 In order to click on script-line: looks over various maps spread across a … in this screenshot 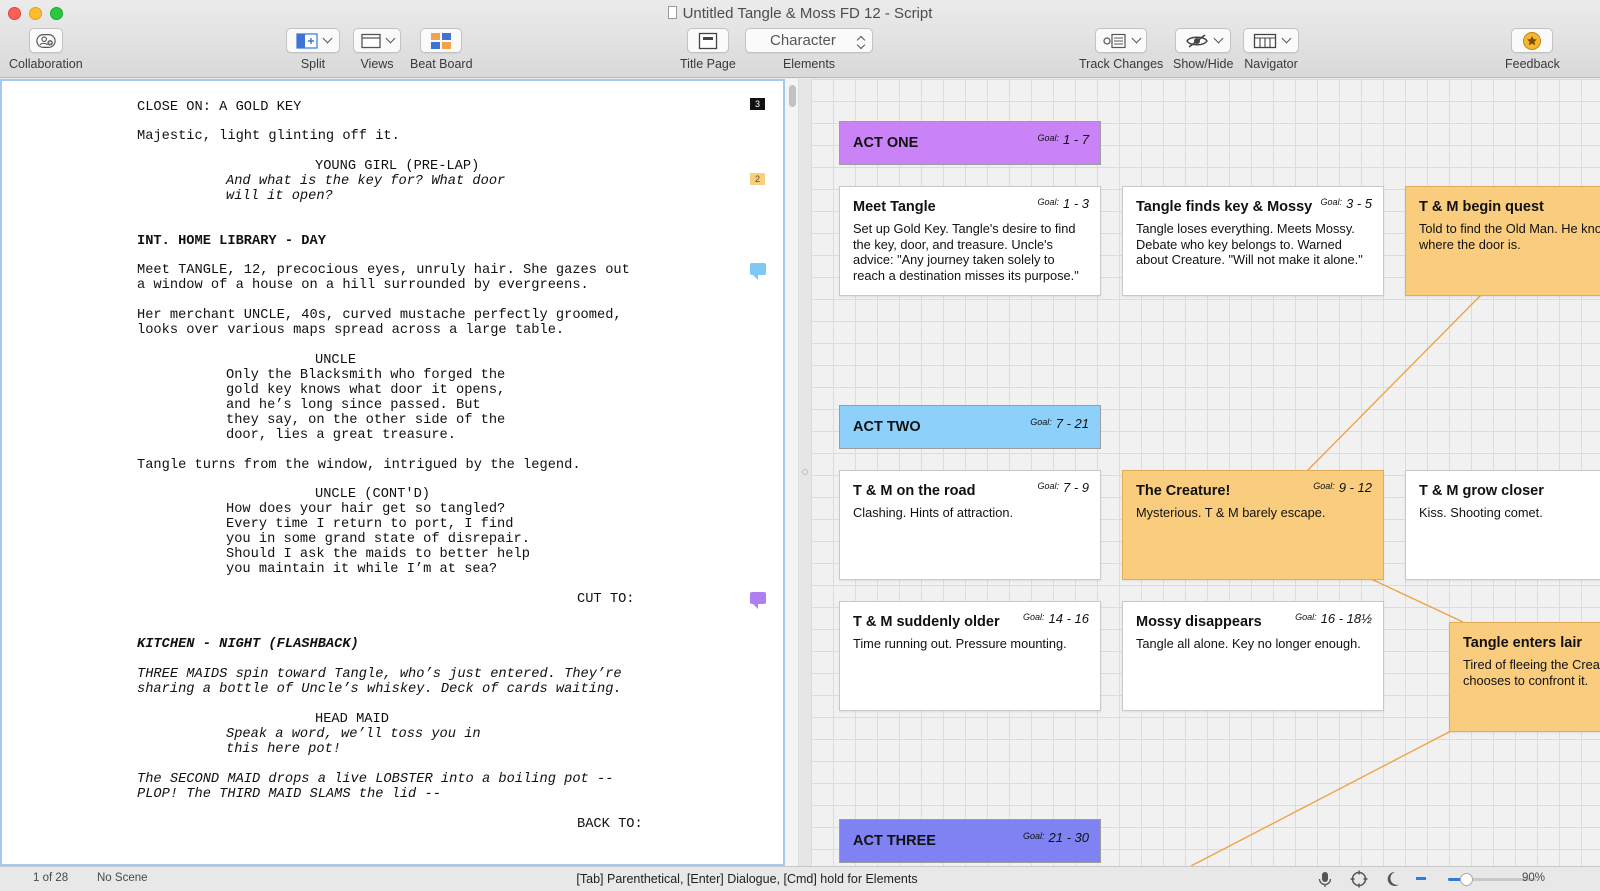, I will do `click(350, 330)`.